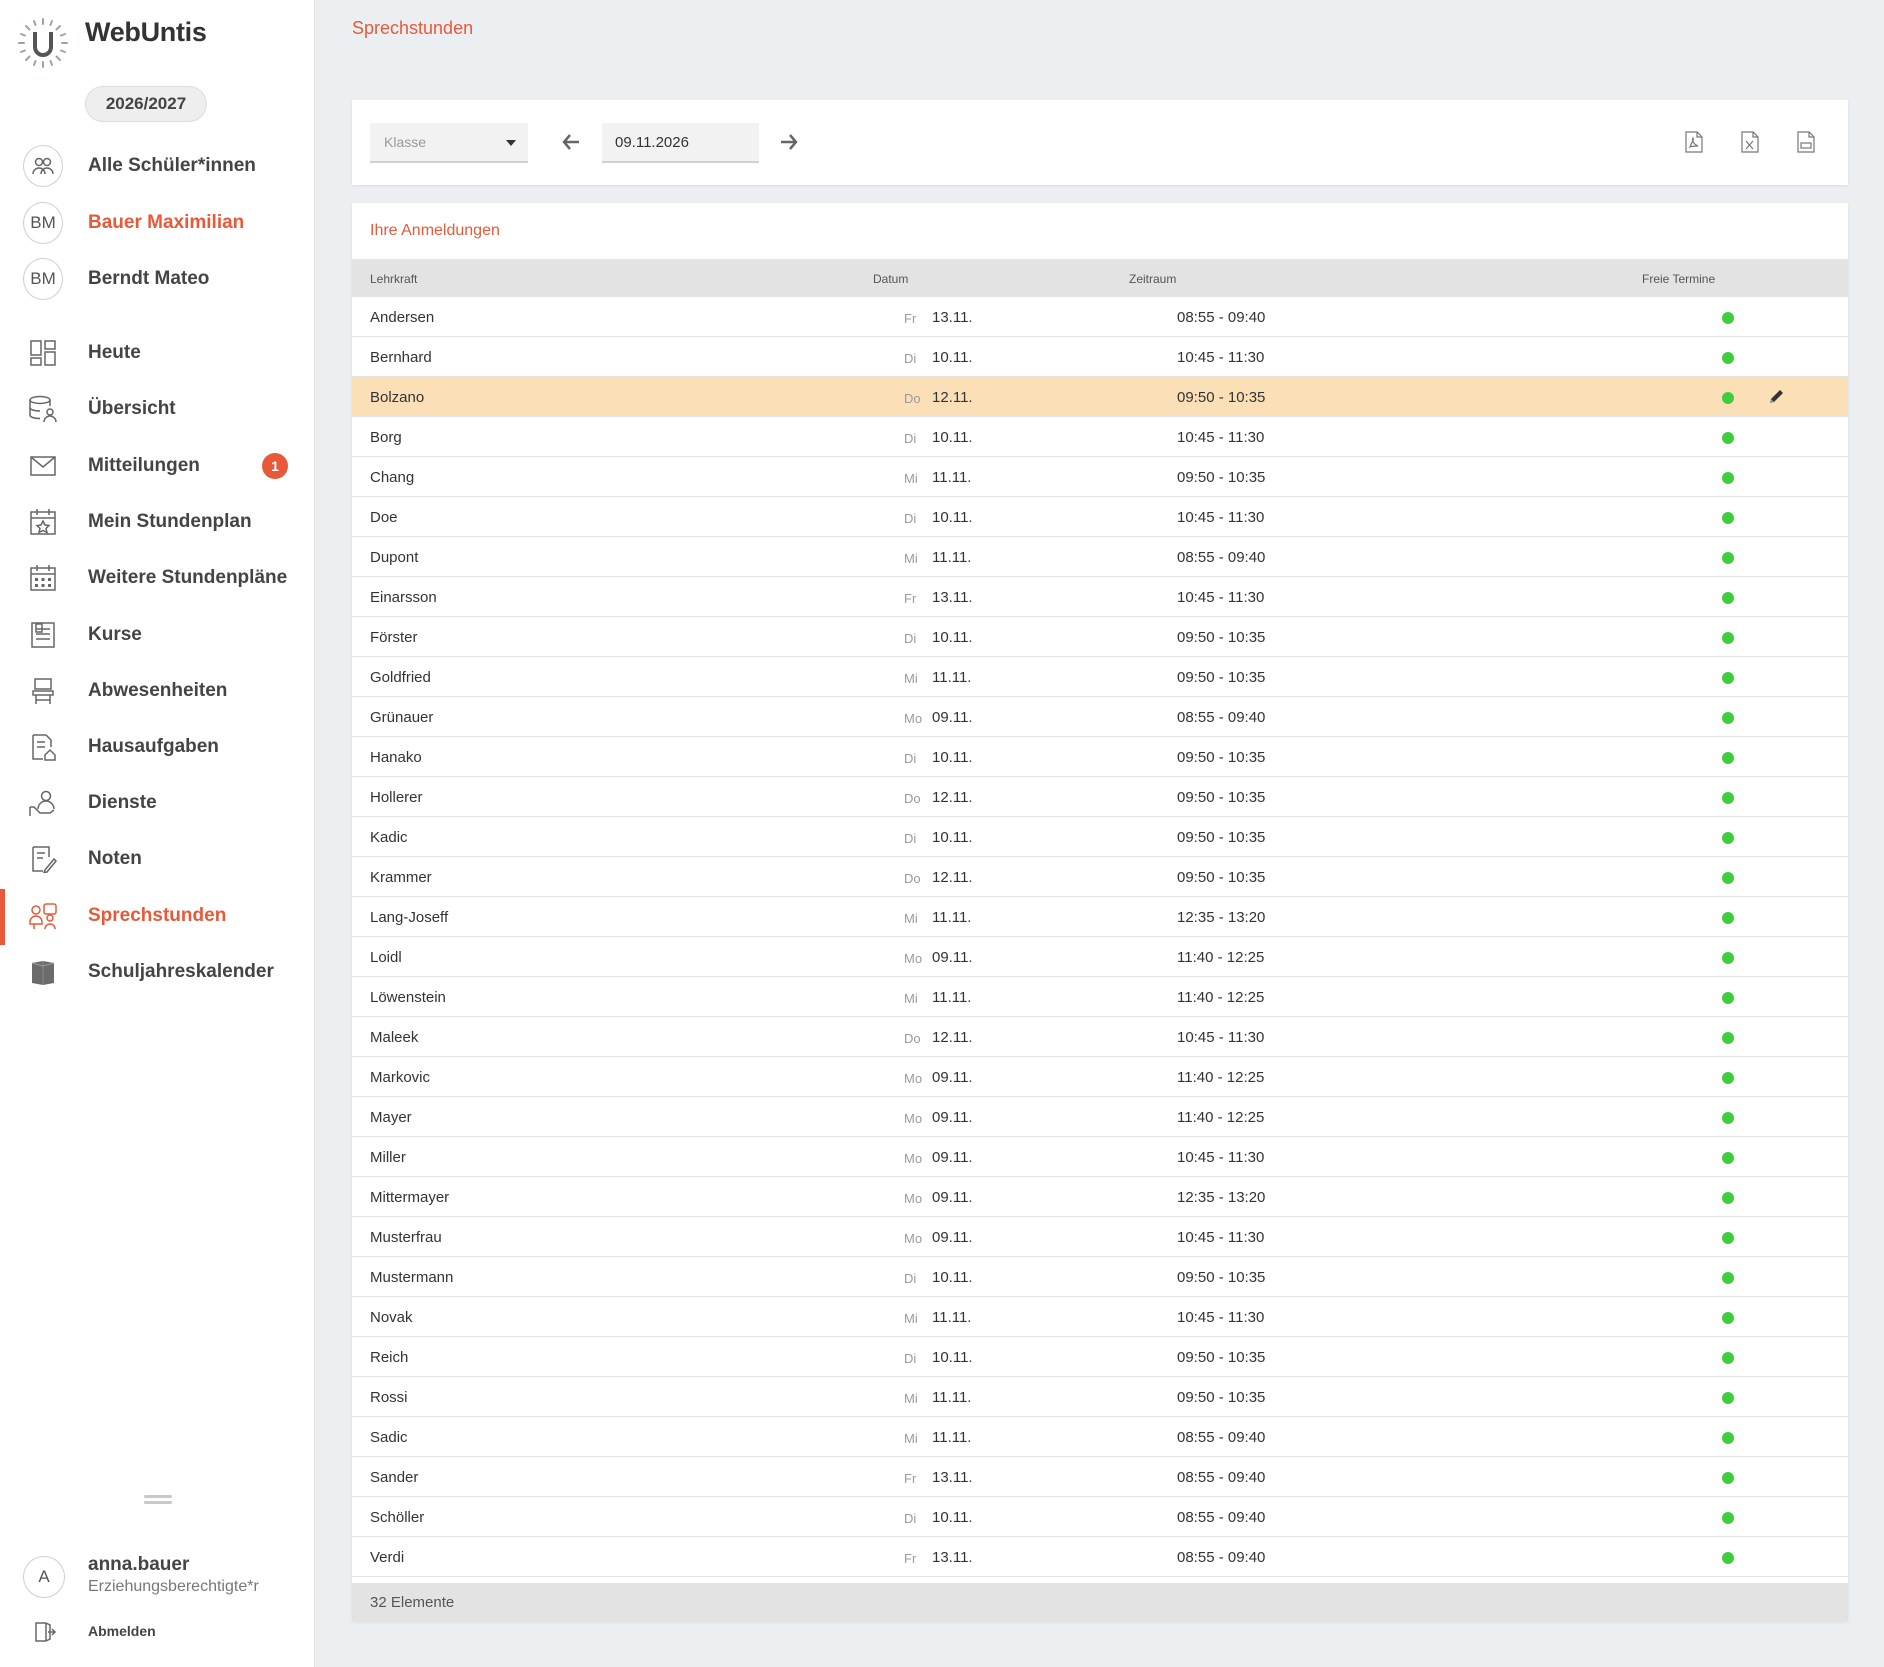 The height and width of the screenshot is (1667, 1884). Describe the element at coordinates (1100, 1557) in the screenshot. I see `table-row: Verdi Fr 13.11. 08:55 - 09:40` at that location.